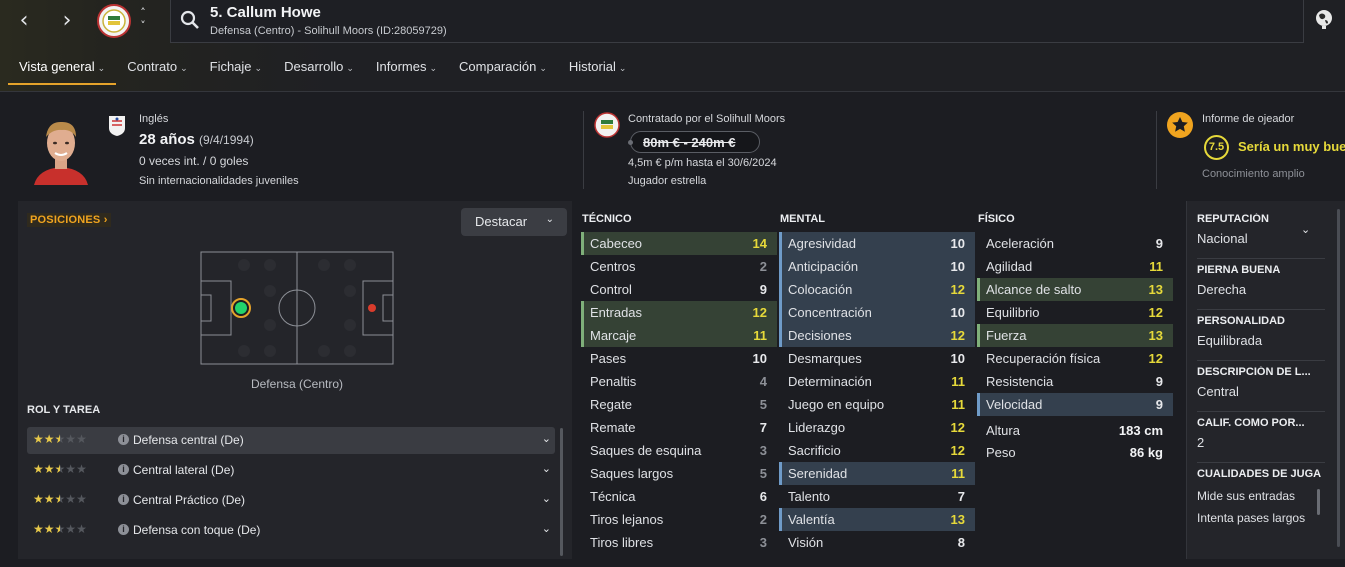 This screenshot has width=1345, height=567. What do you see at coordinates (1075, 289) in the screenshot?
I see `attribute-row: Alcance de salto 13` at bounding box center [1075, 289].